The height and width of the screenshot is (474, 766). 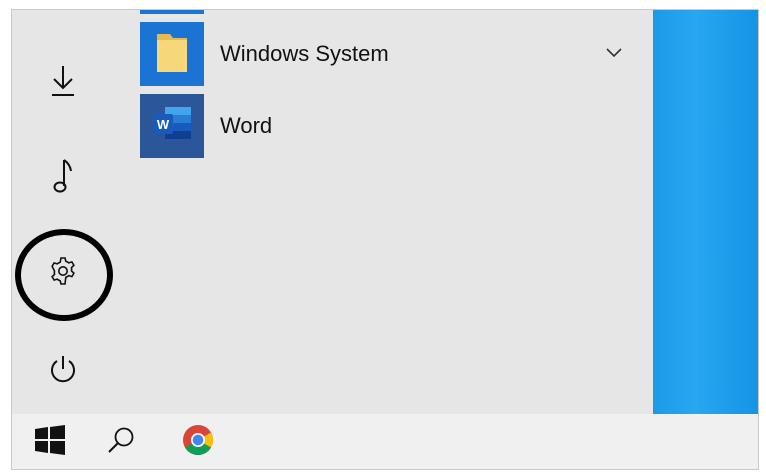 I want to click on folder-icon, so click(x=172, y=54).